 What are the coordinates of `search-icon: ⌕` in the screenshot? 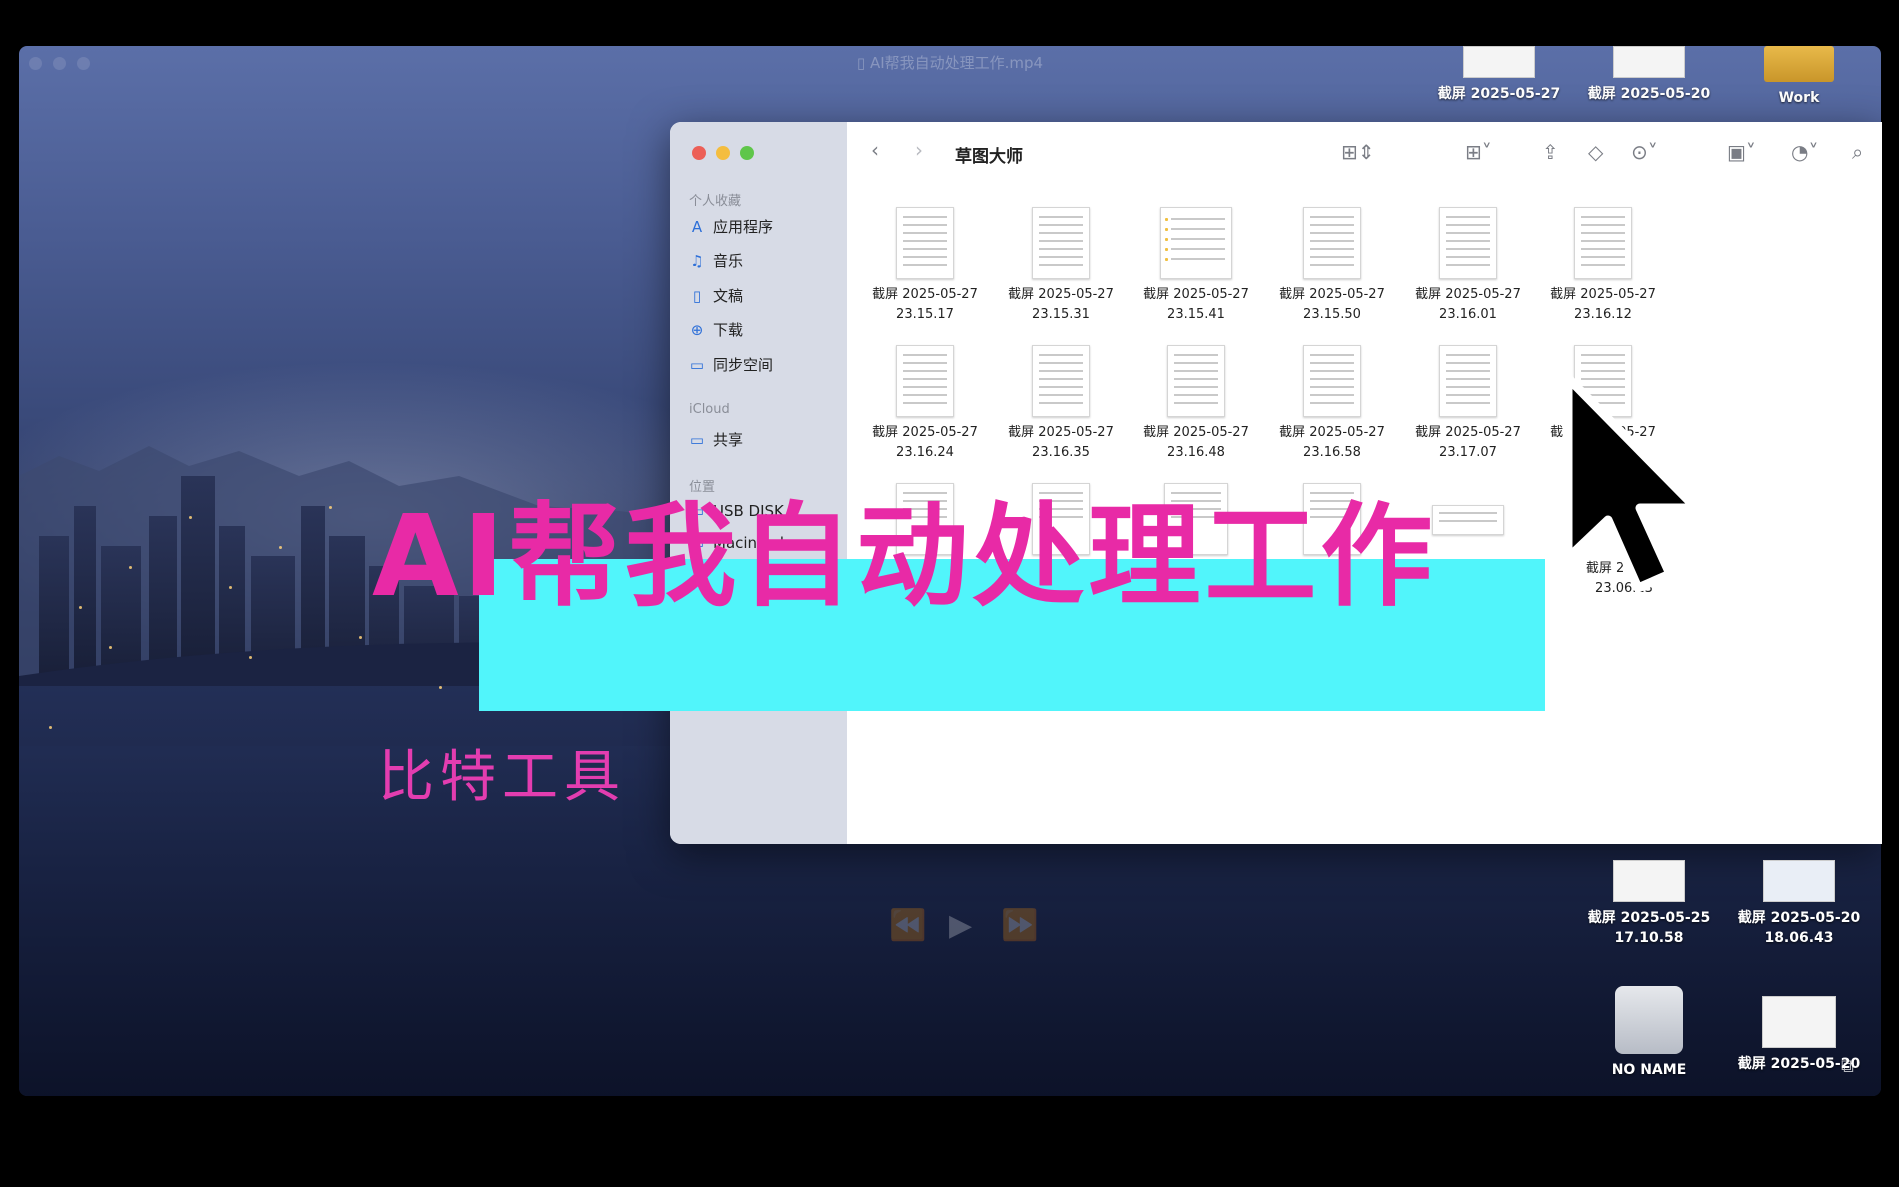 It's located at (1857, 152).